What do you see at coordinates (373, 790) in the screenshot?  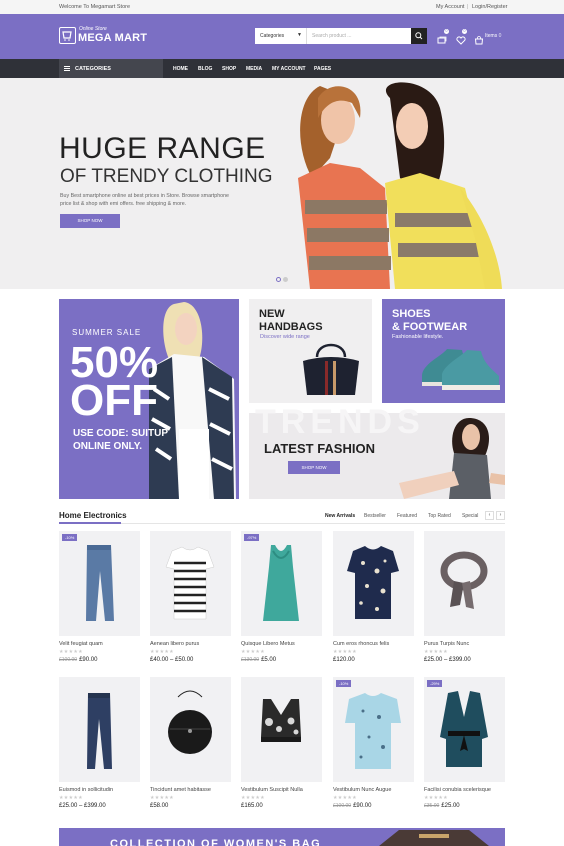 I see `product-name: Vestibulum Nunc Augue` at bounding box center [373, 790].